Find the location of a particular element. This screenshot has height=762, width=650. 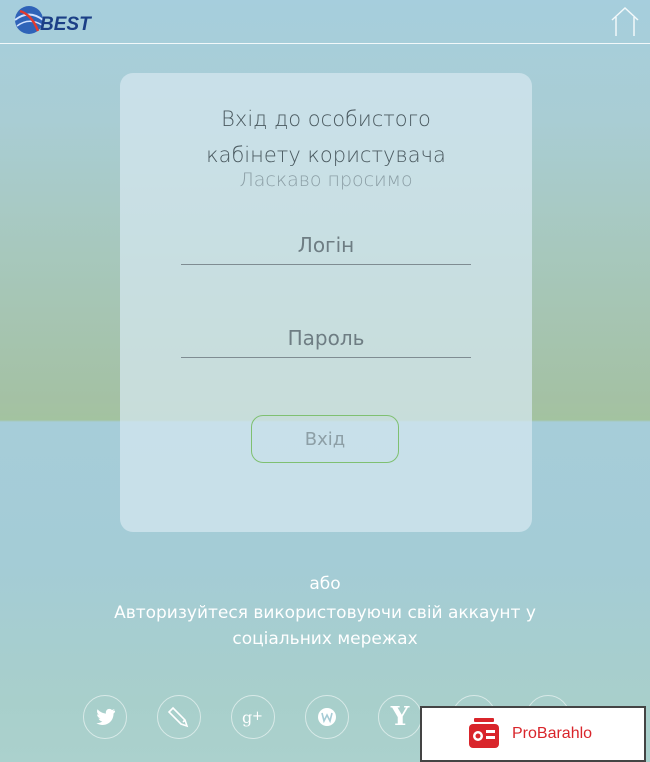

webmoney-icon is located at coordinates (327, 717).